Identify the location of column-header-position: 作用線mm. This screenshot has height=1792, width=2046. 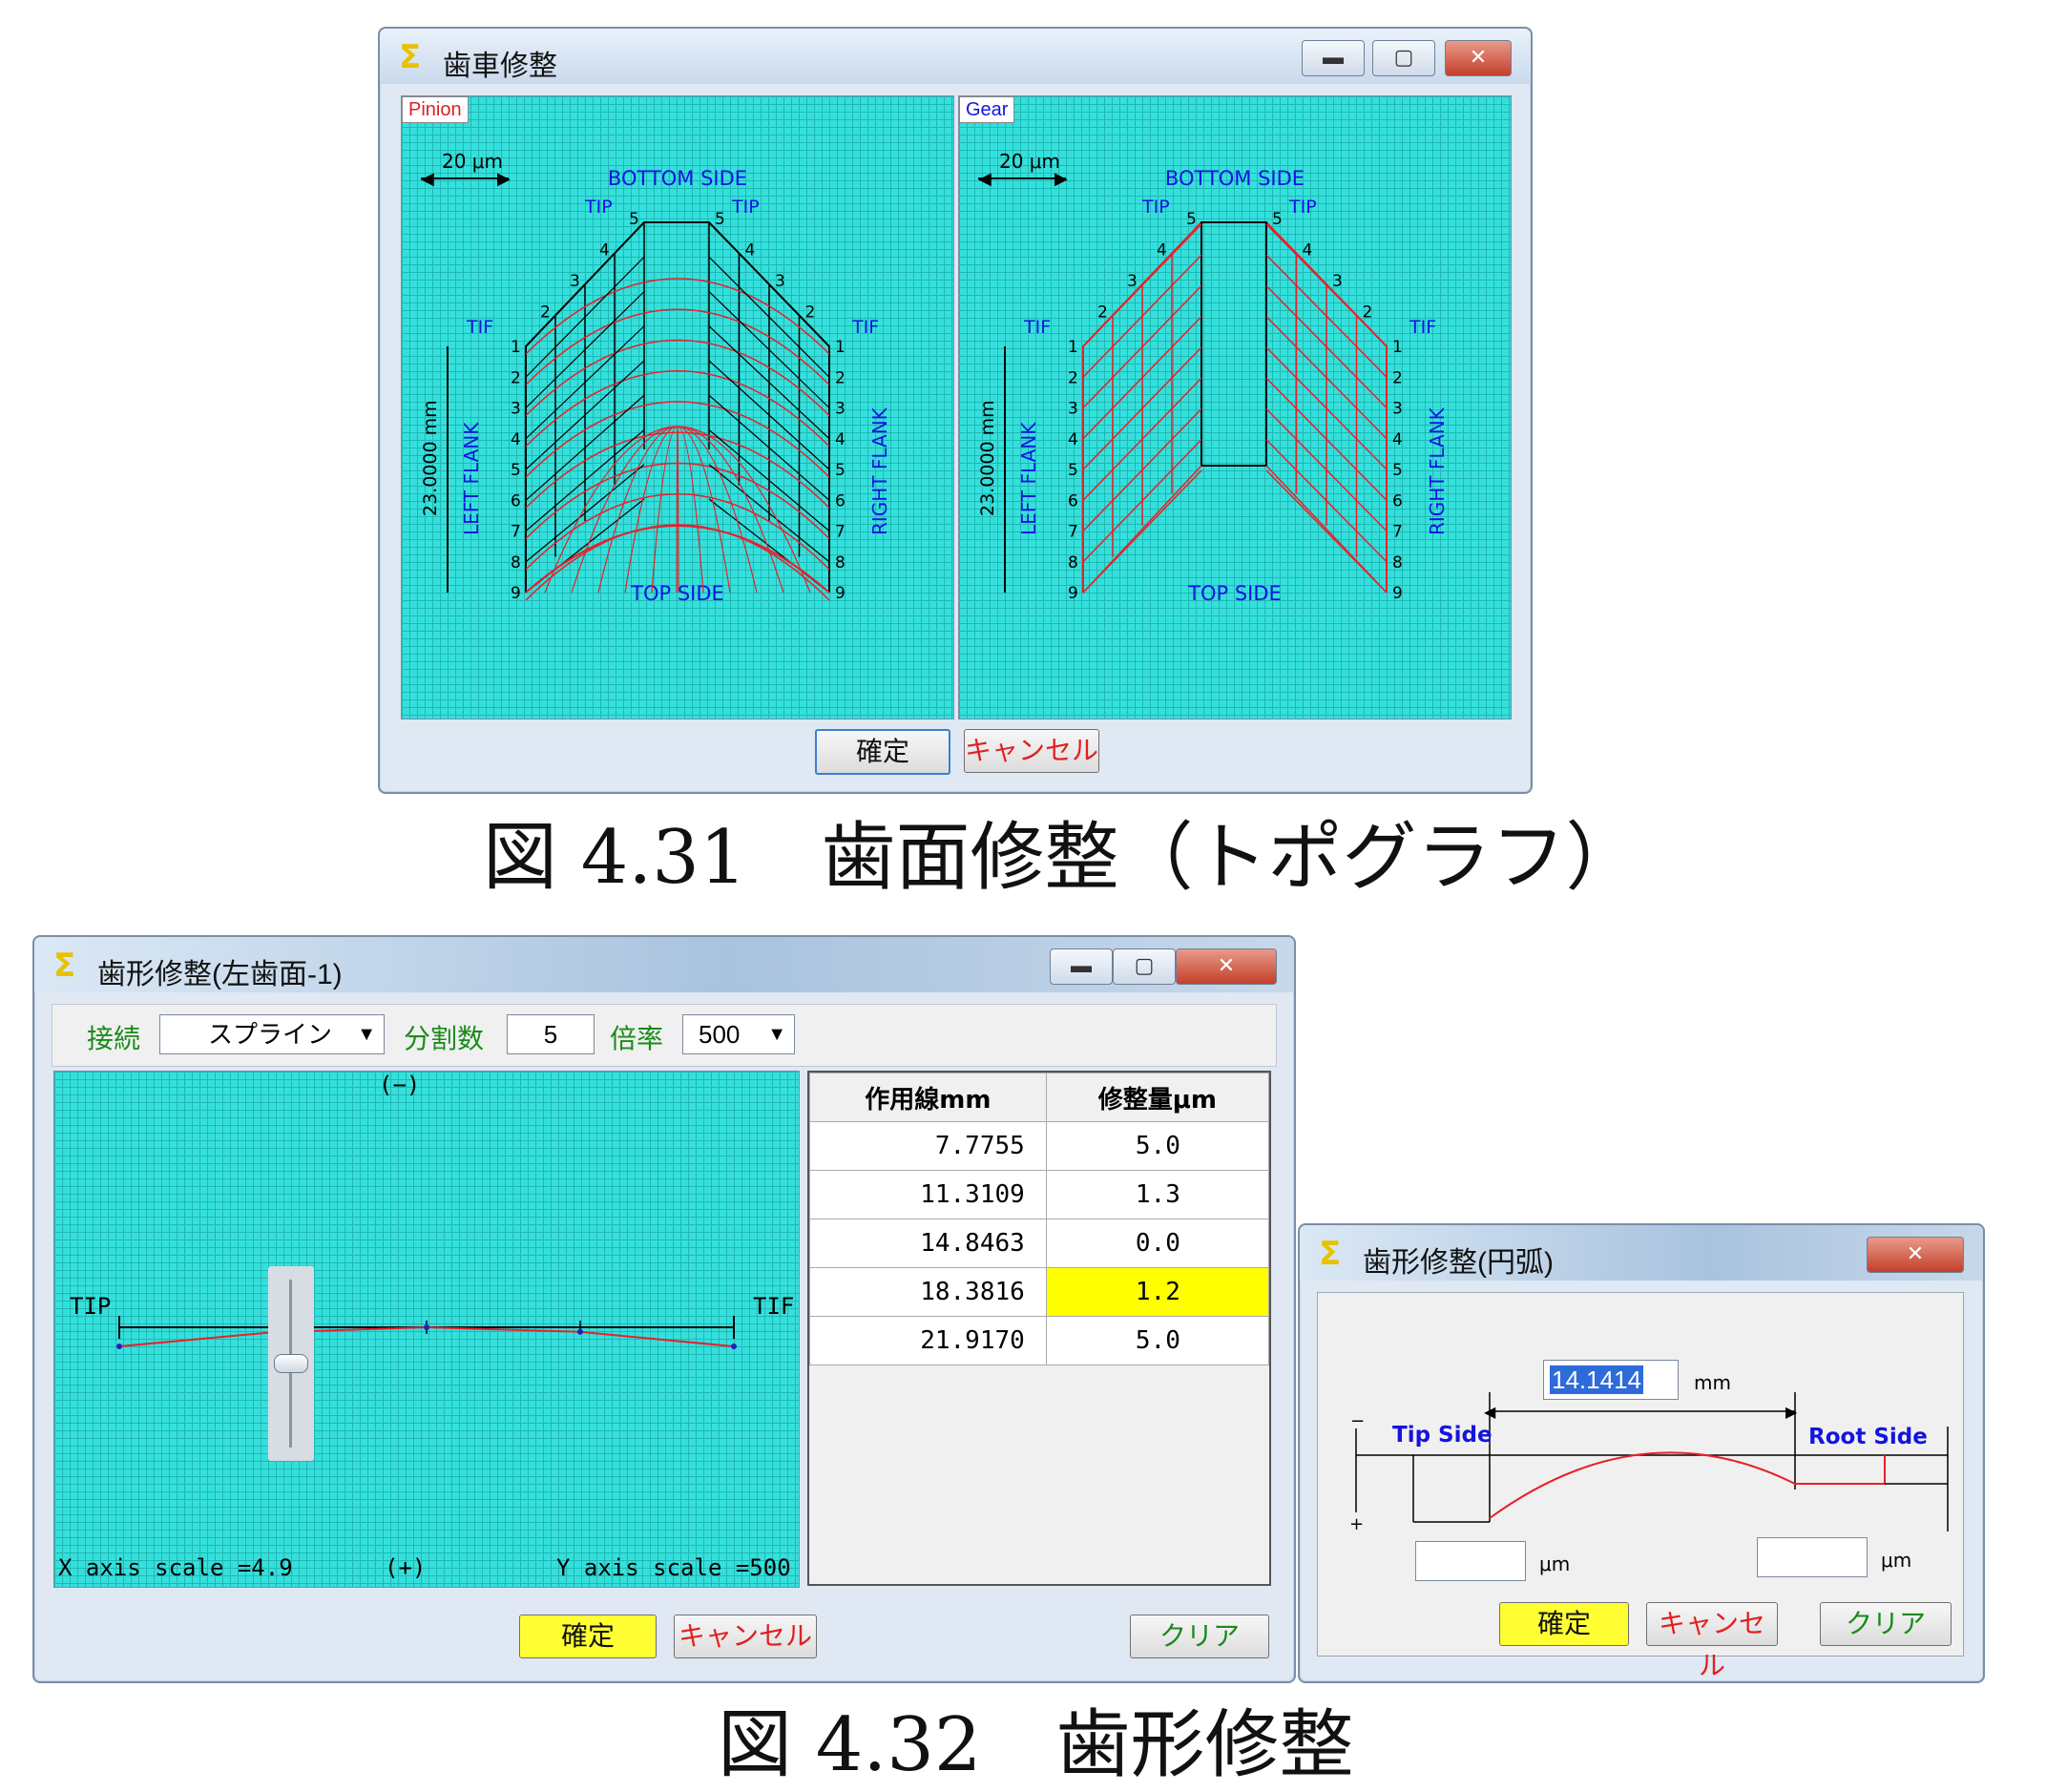
(928, 1097).